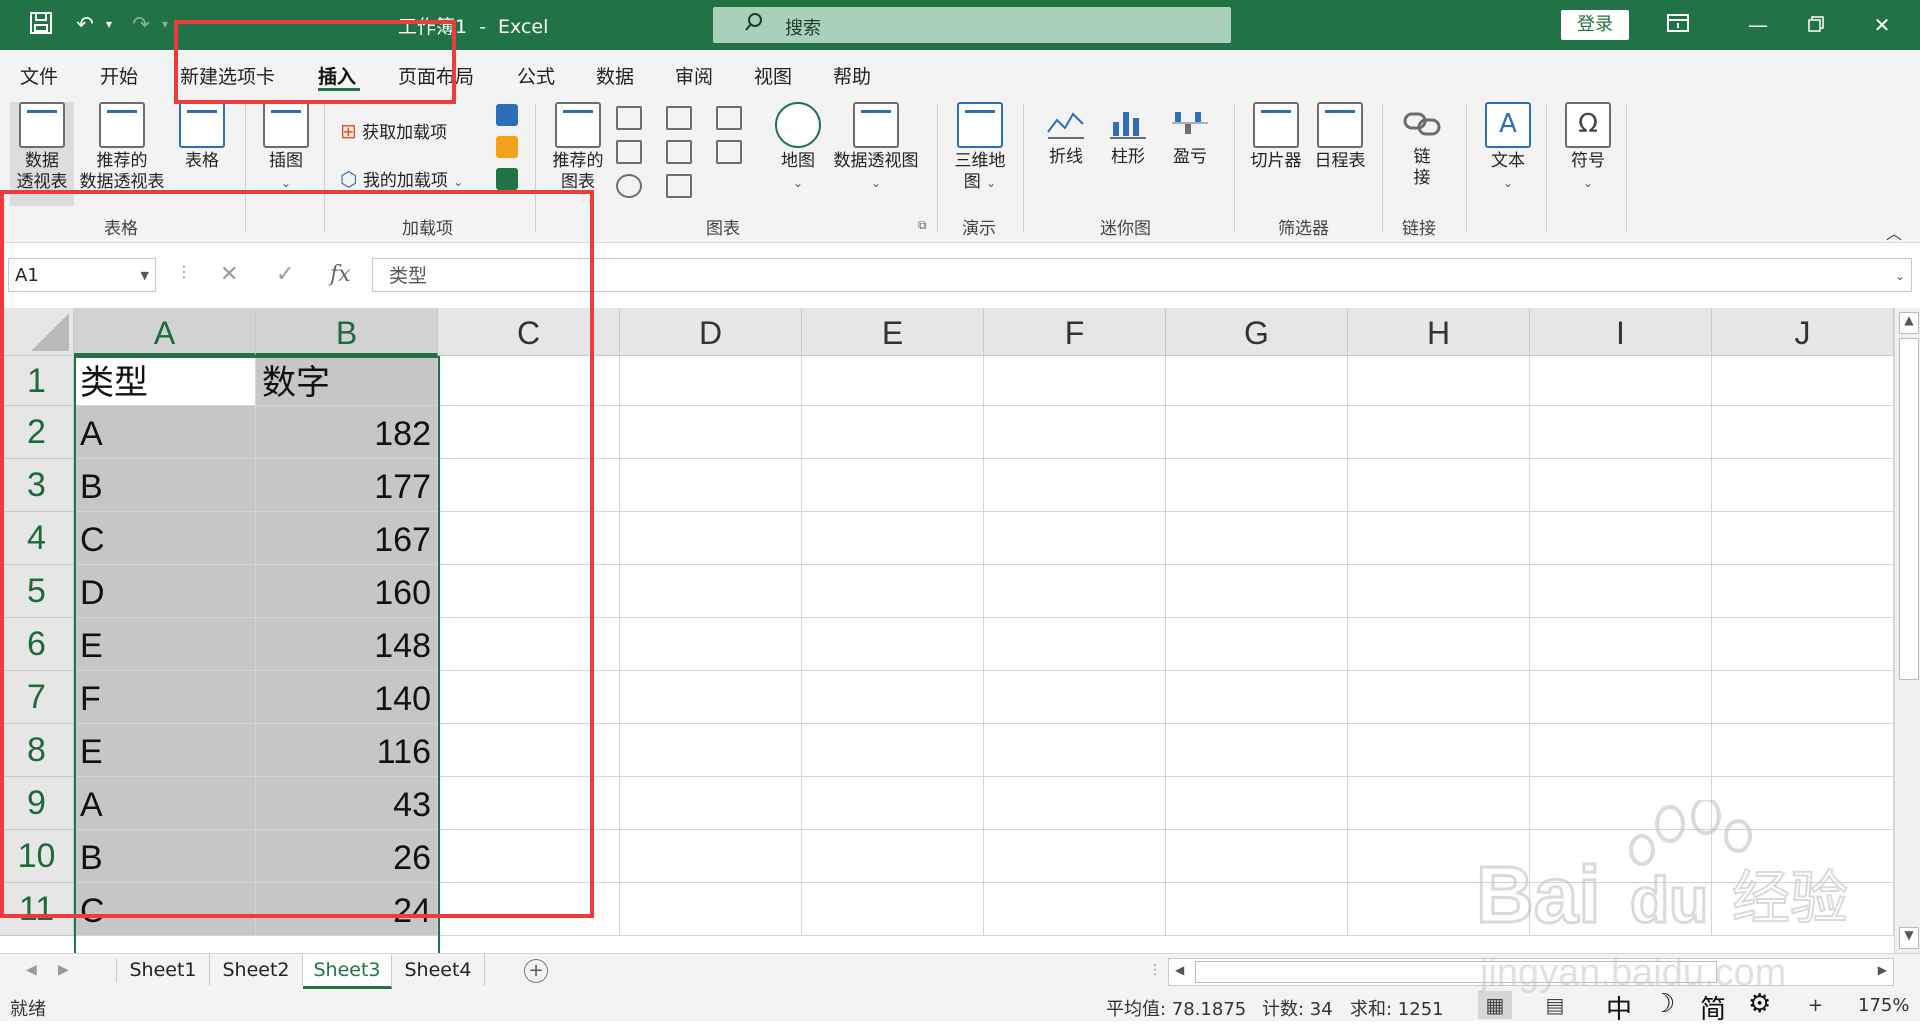 The width and height of the screenshot is (1920, 1026). I want to click on table-cell: 26, so click(347, 856).